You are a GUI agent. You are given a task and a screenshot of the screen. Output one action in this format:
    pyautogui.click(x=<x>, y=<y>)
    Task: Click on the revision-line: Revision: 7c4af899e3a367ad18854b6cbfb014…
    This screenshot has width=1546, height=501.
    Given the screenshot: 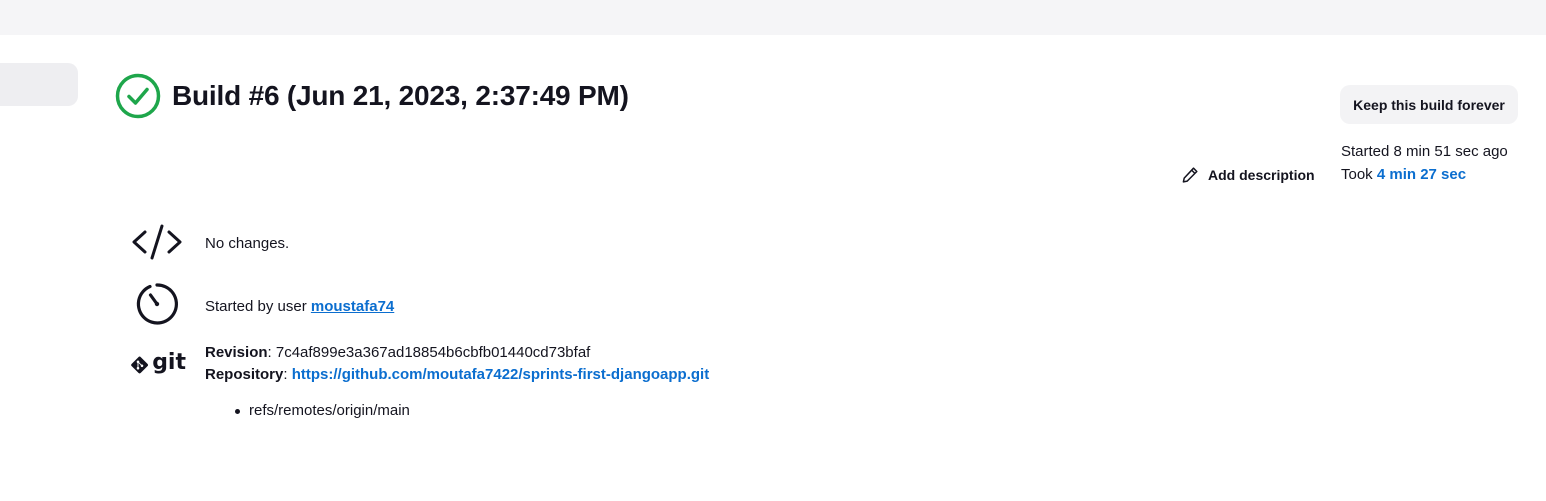 What is the action you would take?
    pyautogui.click(x=457, y=353)
    